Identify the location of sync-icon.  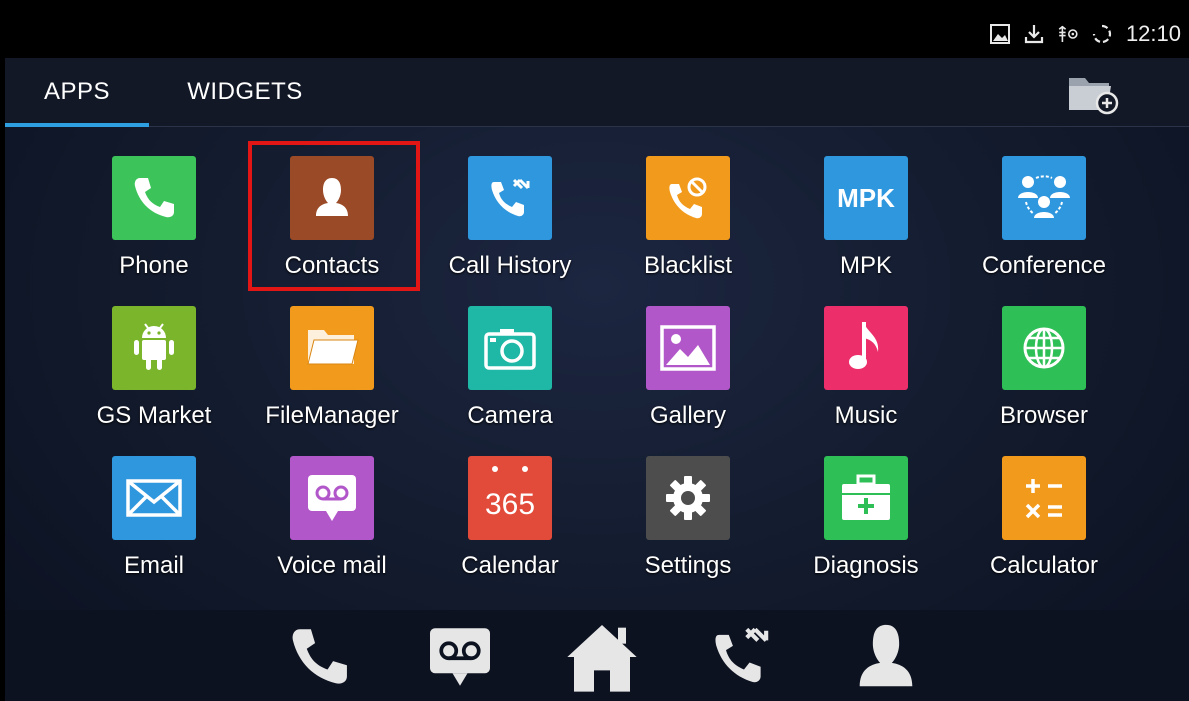
(1102, 34).